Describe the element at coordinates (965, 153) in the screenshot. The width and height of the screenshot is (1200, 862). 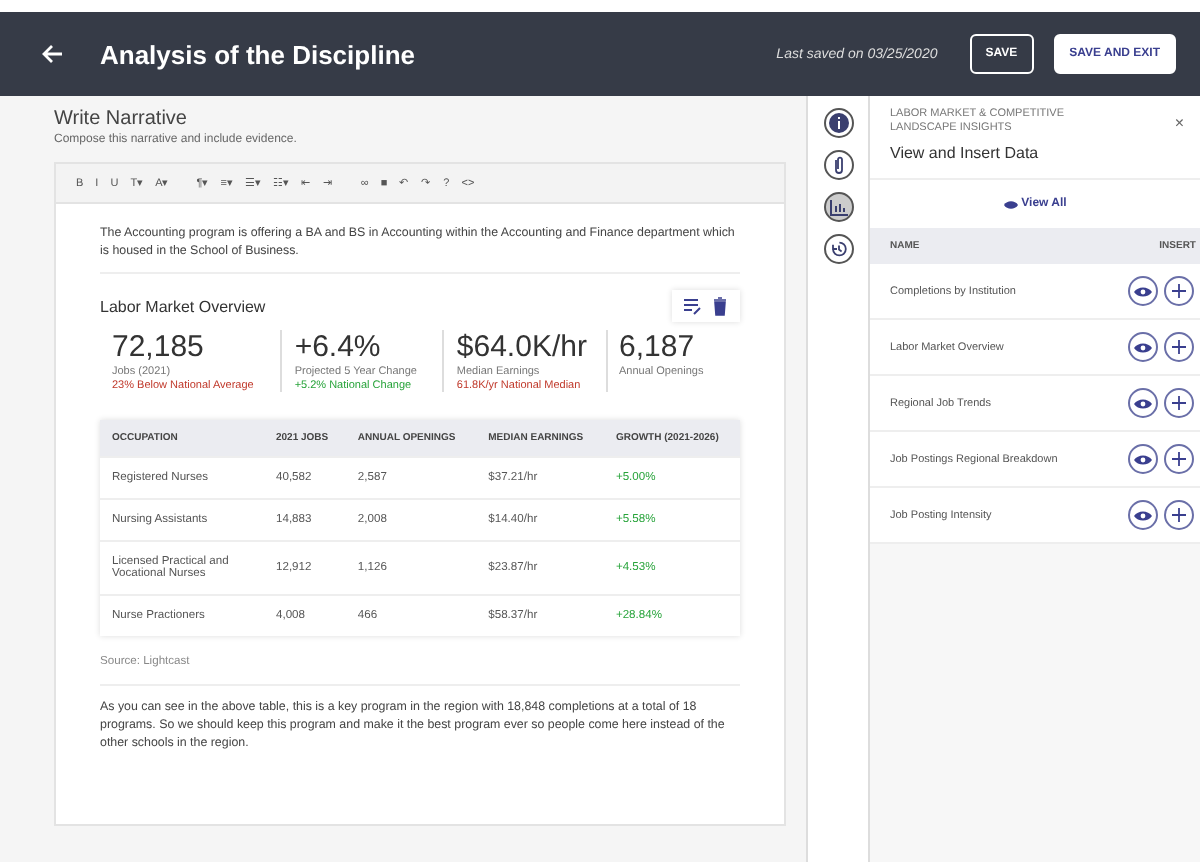
I see `panel-title: View and Insert Data` at that location.